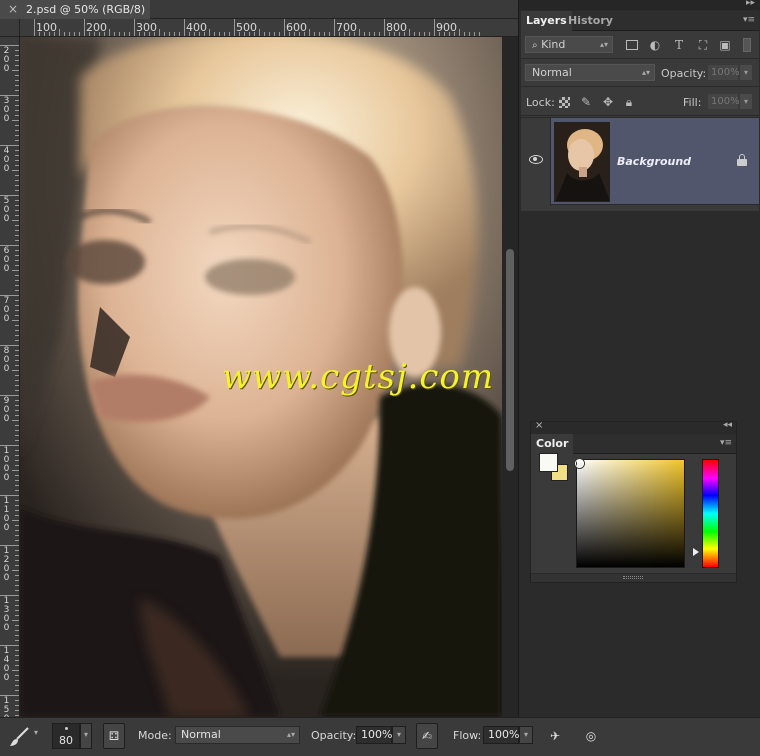  Describe the element at coordinates (552, 444) in the screenshot. I see `tab-color: Color` at that location.